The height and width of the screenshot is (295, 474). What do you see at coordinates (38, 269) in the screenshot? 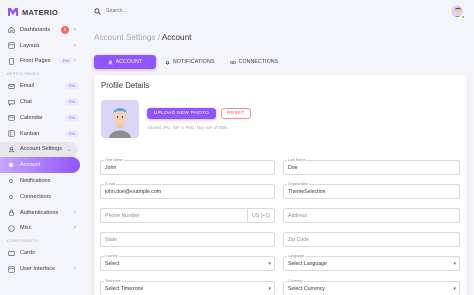
I see `sidebar-item-label: User Interface` at bounding box center [38, 269].